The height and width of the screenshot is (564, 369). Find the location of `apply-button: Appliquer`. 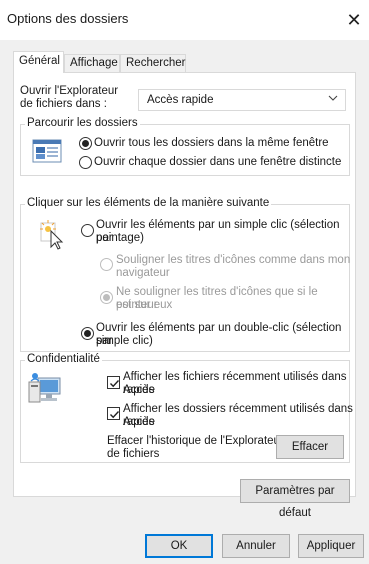

apply-button: Appliquer is located at coordinates (331, 546).